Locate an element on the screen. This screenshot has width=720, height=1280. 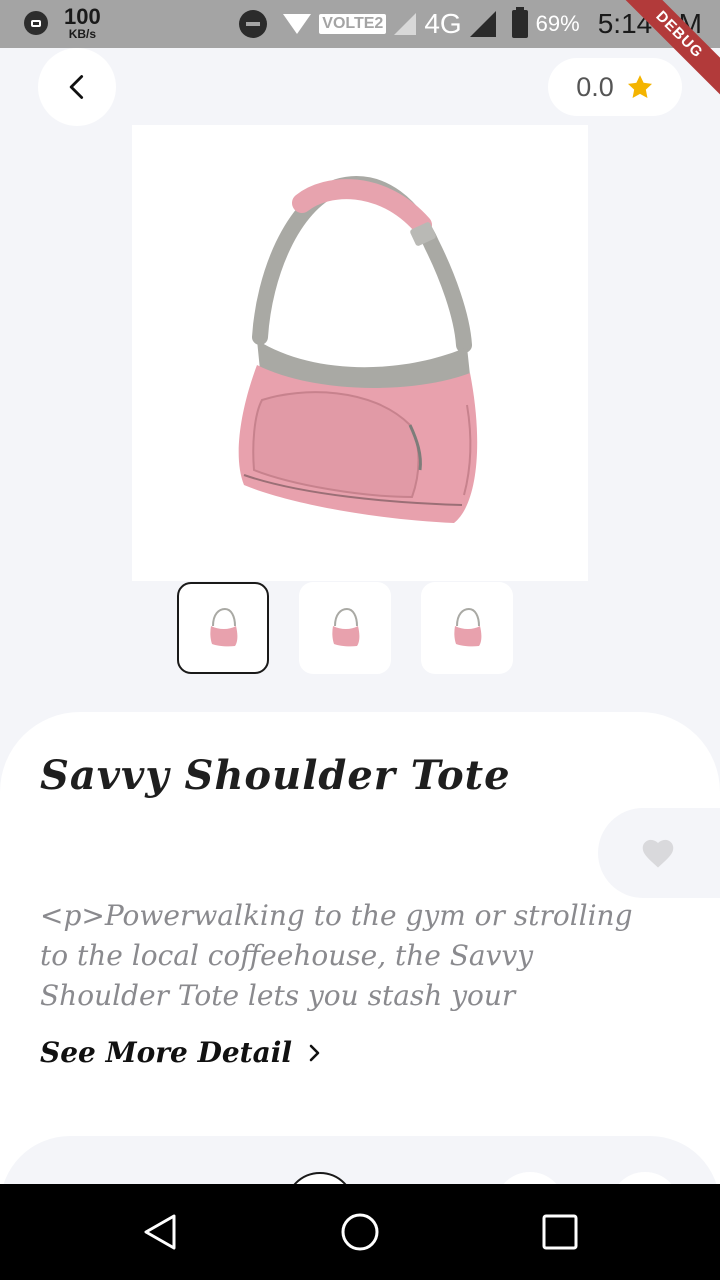
battery-icon is located at coordinates (519, 22).